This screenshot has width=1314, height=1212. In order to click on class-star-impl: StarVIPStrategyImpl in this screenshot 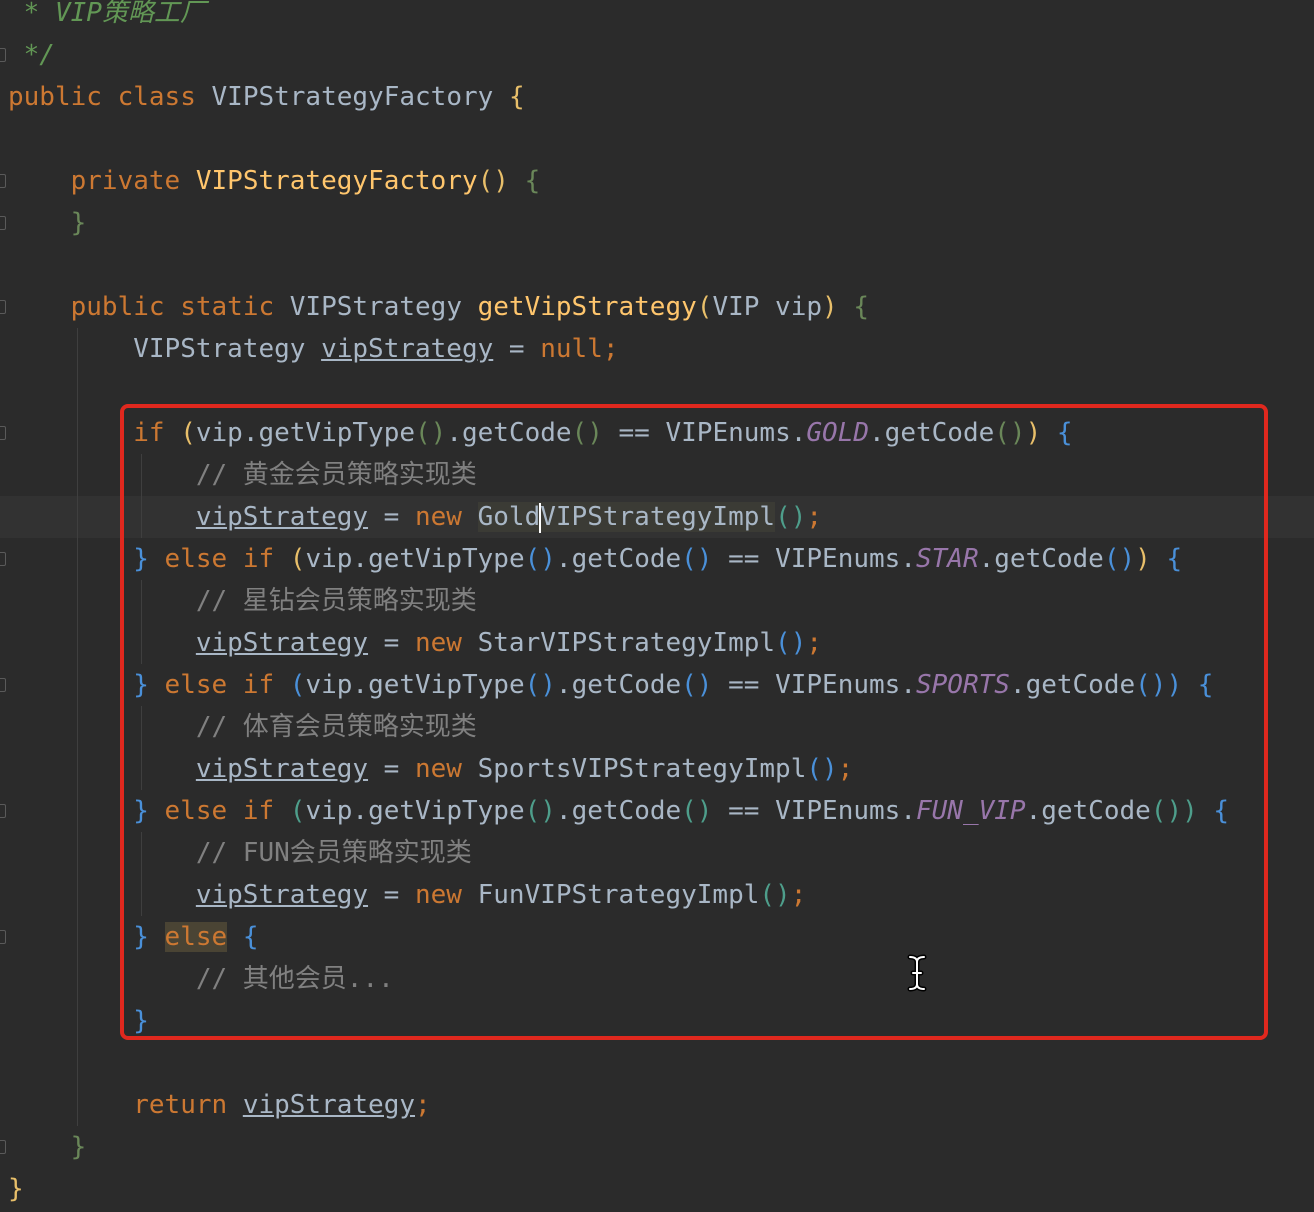, I will do `click(626, 643)`.